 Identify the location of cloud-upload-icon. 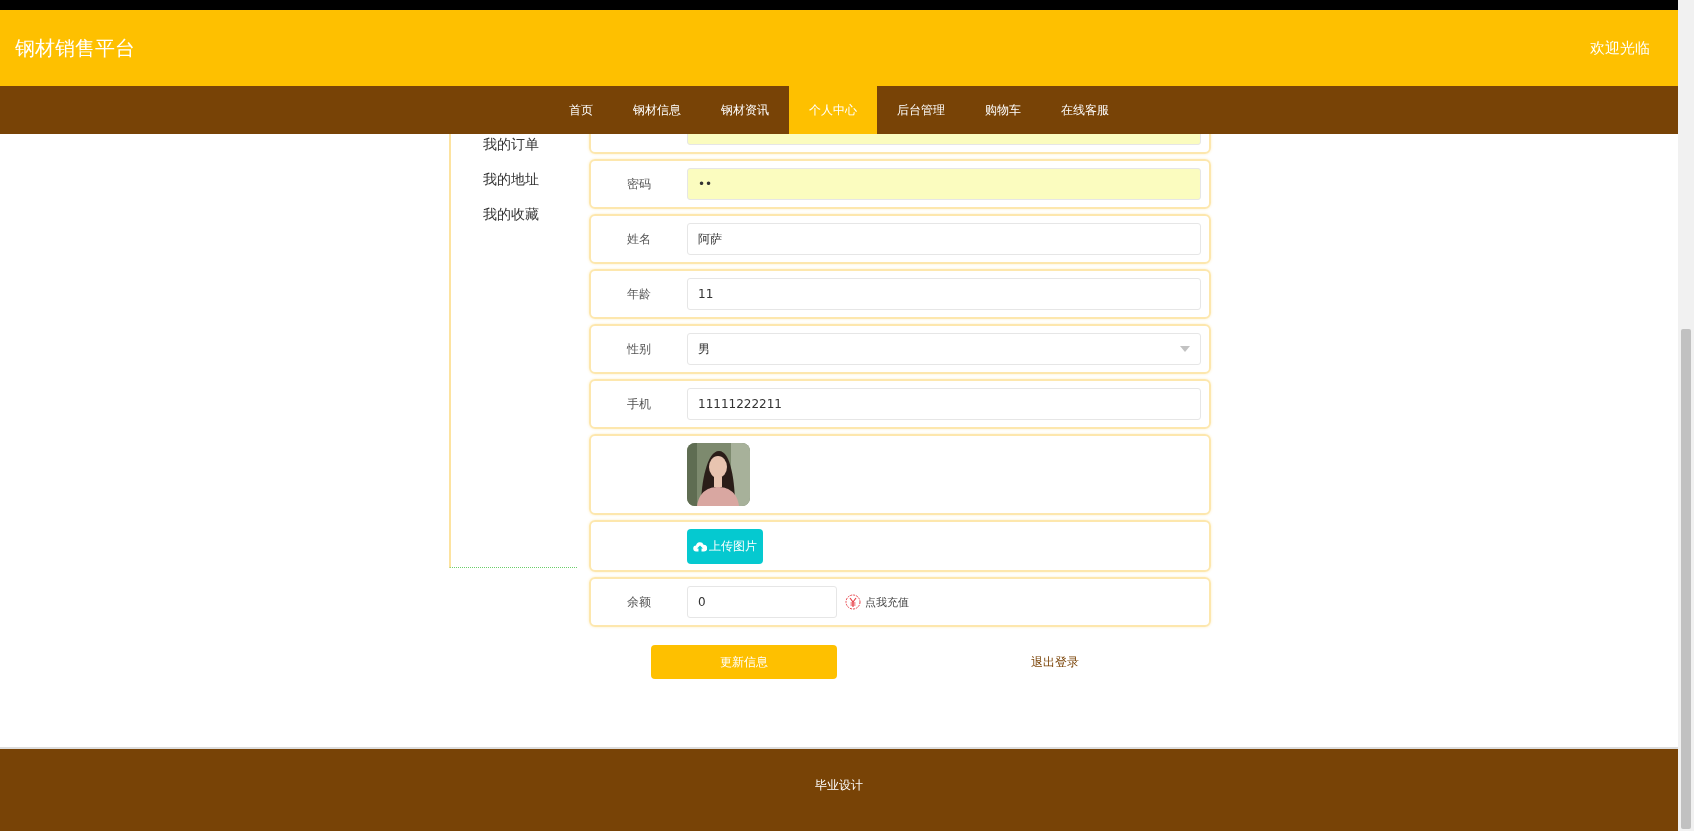
(700, 546).